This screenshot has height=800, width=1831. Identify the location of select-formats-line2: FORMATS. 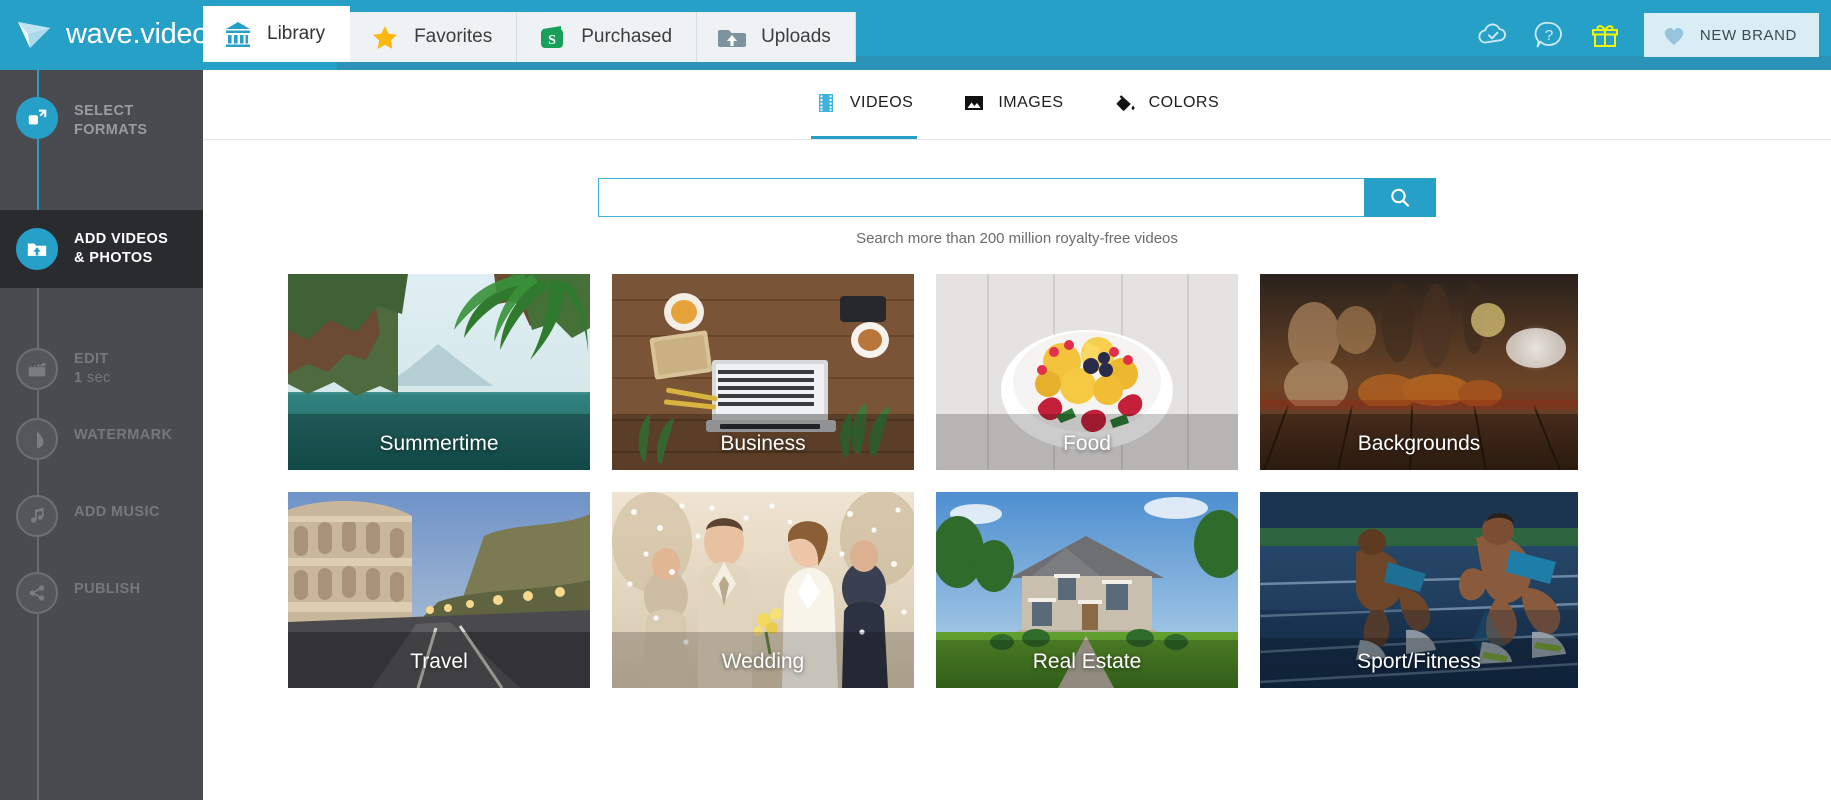
(111, 130).